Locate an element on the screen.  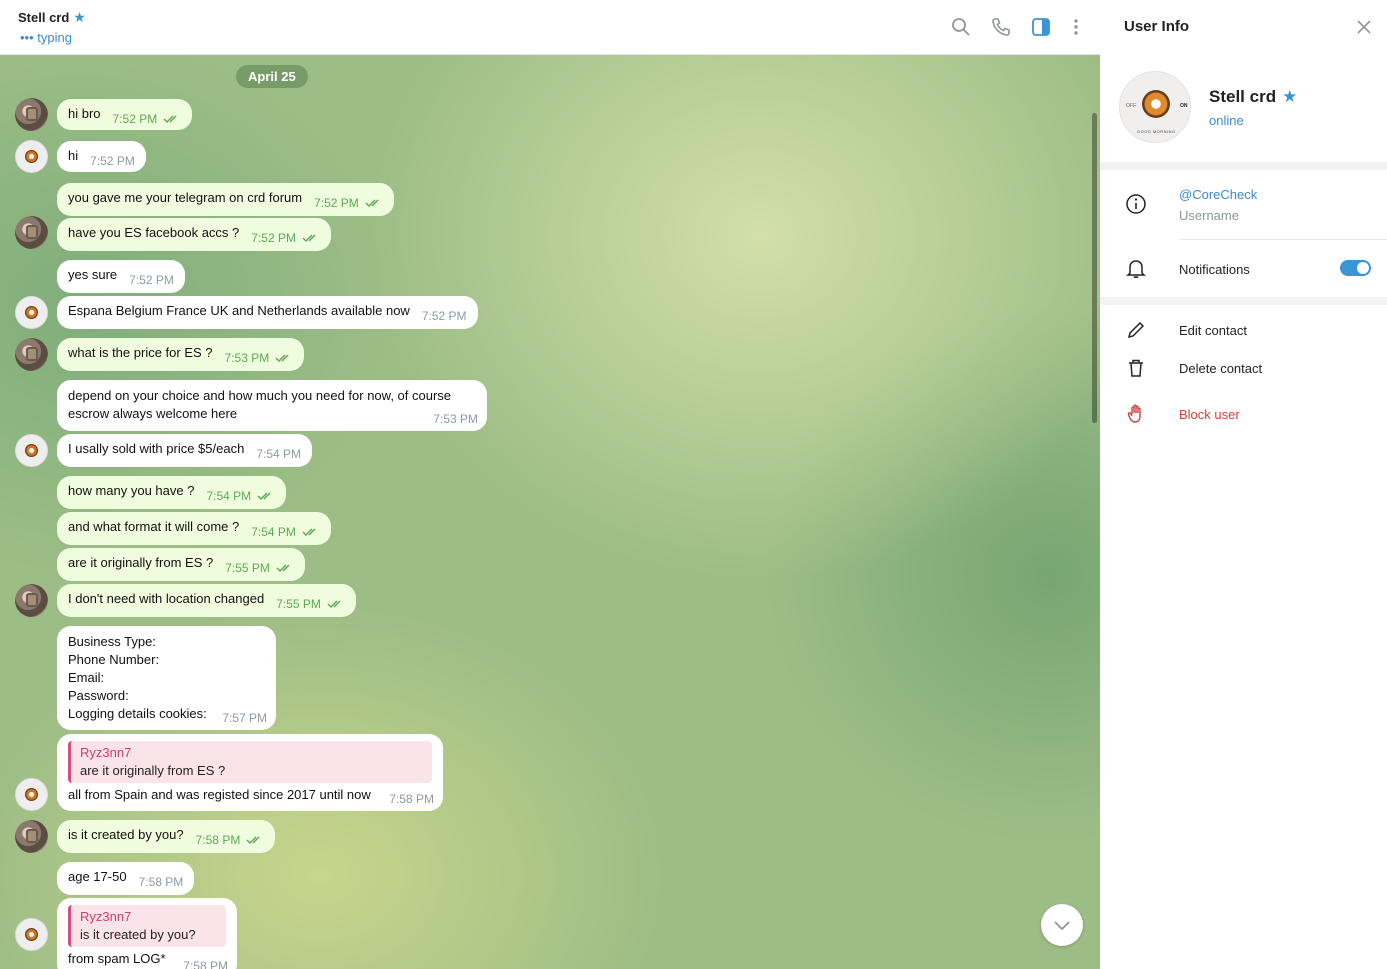
message-time: 7:57 PM is located at coordinates (244, 718).